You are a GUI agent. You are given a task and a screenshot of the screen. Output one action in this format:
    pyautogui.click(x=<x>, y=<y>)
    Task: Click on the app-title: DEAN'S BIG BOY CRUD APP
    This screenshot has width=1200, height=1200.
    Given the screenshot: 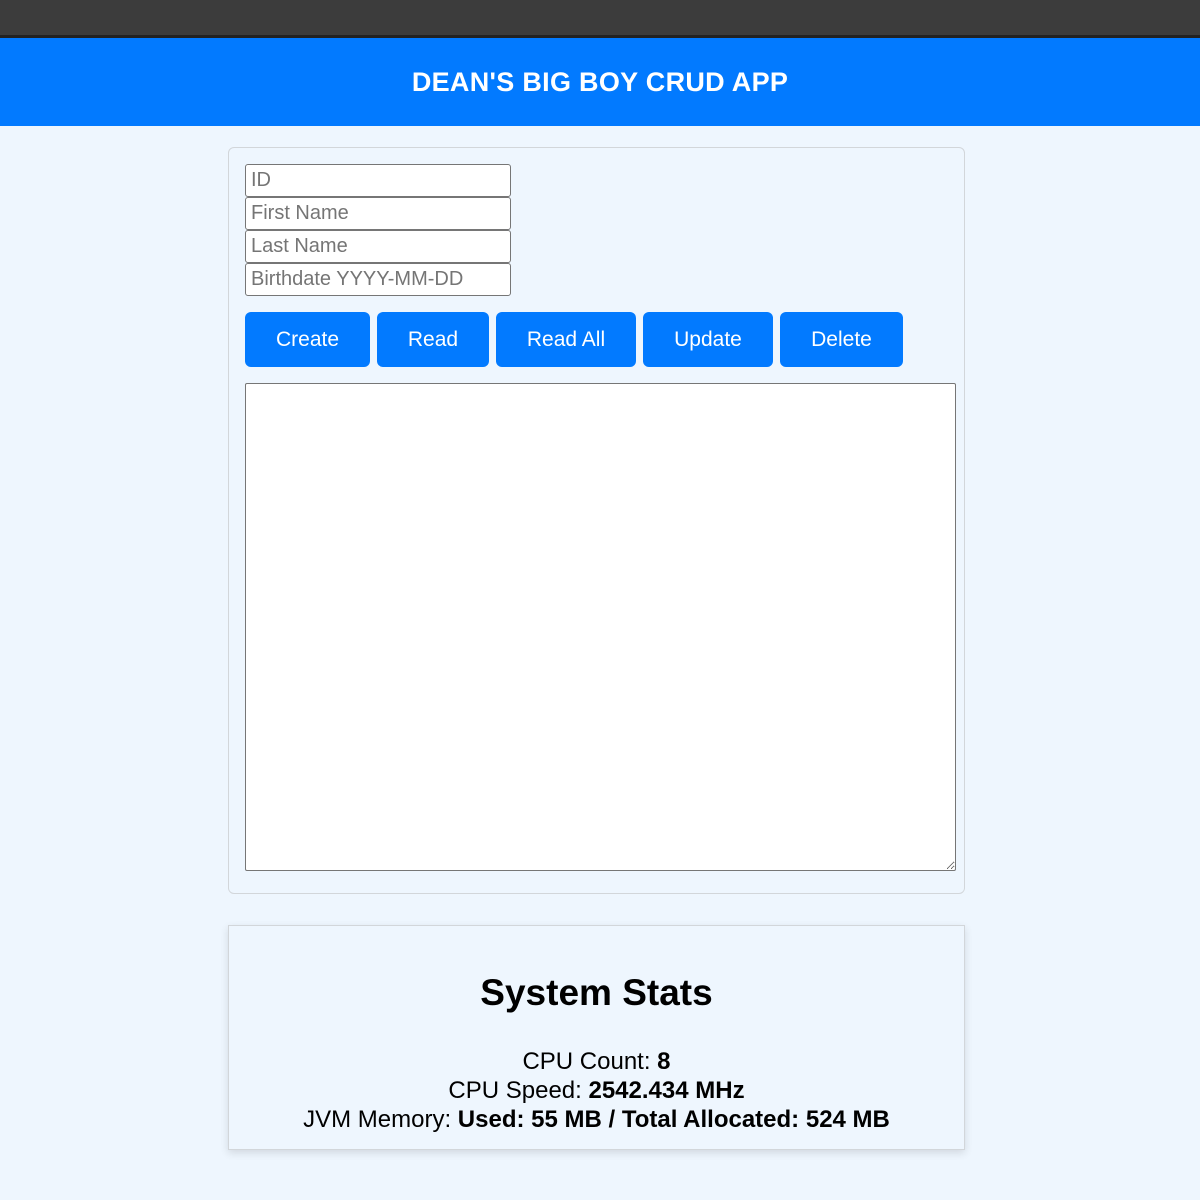 What is the action you would take?
    pyautogui.click(x=600, y=81)
    